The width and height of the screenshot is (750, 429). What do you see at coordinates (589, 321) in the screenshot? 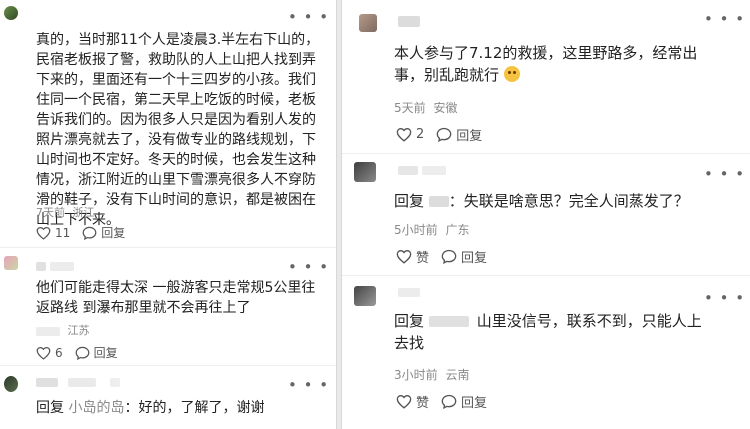
I see `reply-body-line1: 山里没信号，联系不到，只能人上` at bounding box center [589, 321].